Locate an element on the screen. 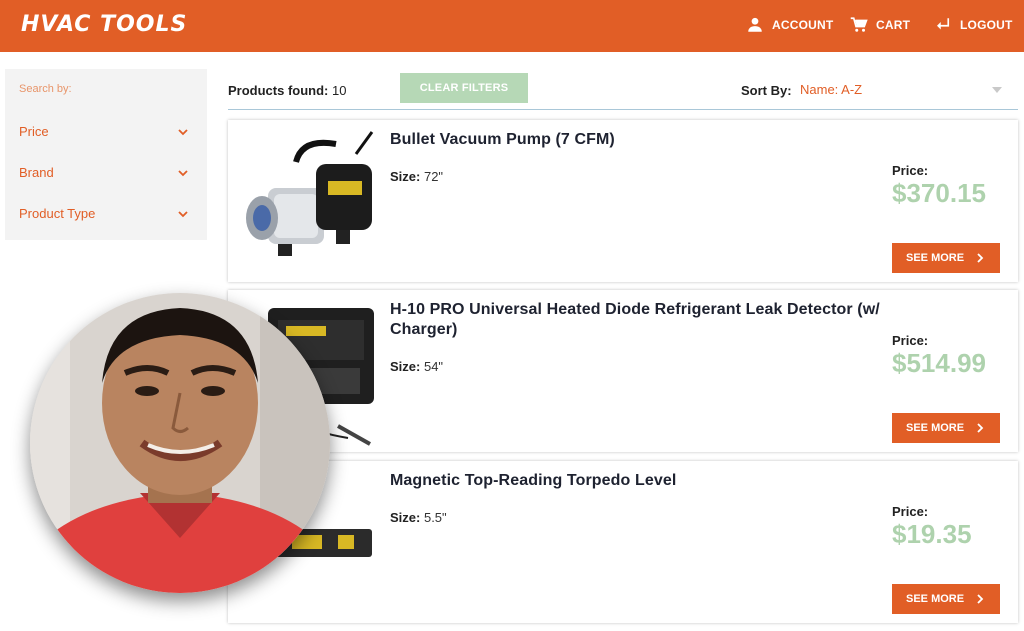 This screenshot has height=631, width=1024. filter-sidebar: Search by: Price Brand Product Type is located at coordinates (106, 154).